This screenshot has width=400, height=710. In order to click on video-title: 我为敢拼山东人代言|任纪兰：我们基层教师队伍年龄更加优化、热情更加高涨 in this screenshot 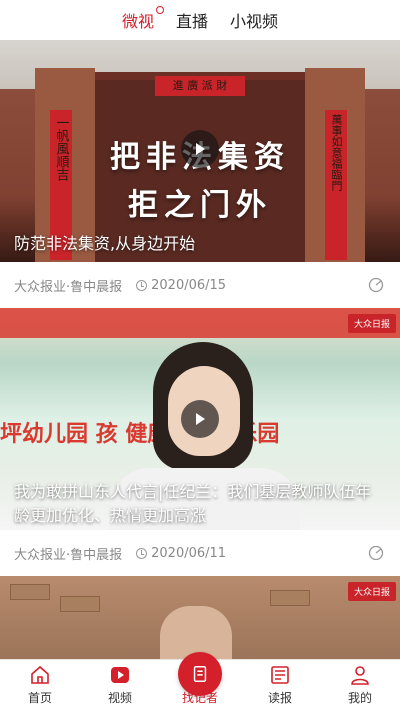, I will do `click(200, 504)`.